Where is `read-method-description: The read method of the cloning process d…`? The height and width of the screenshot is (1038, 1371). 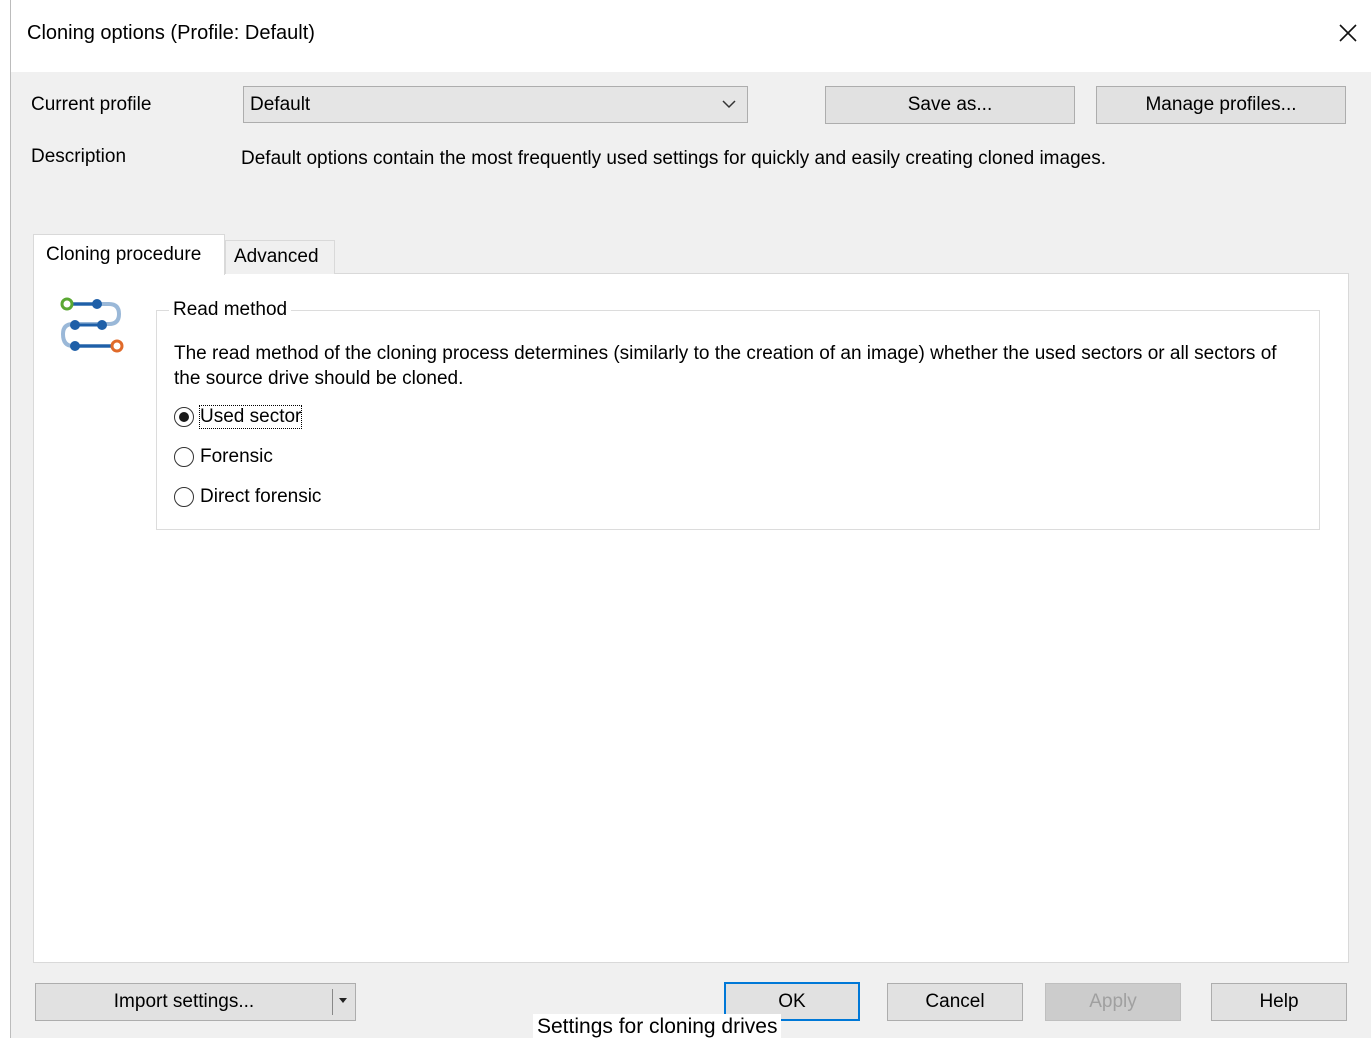 read-method-description: The read method of the cloning process d… is located at coordinates (725, 366).